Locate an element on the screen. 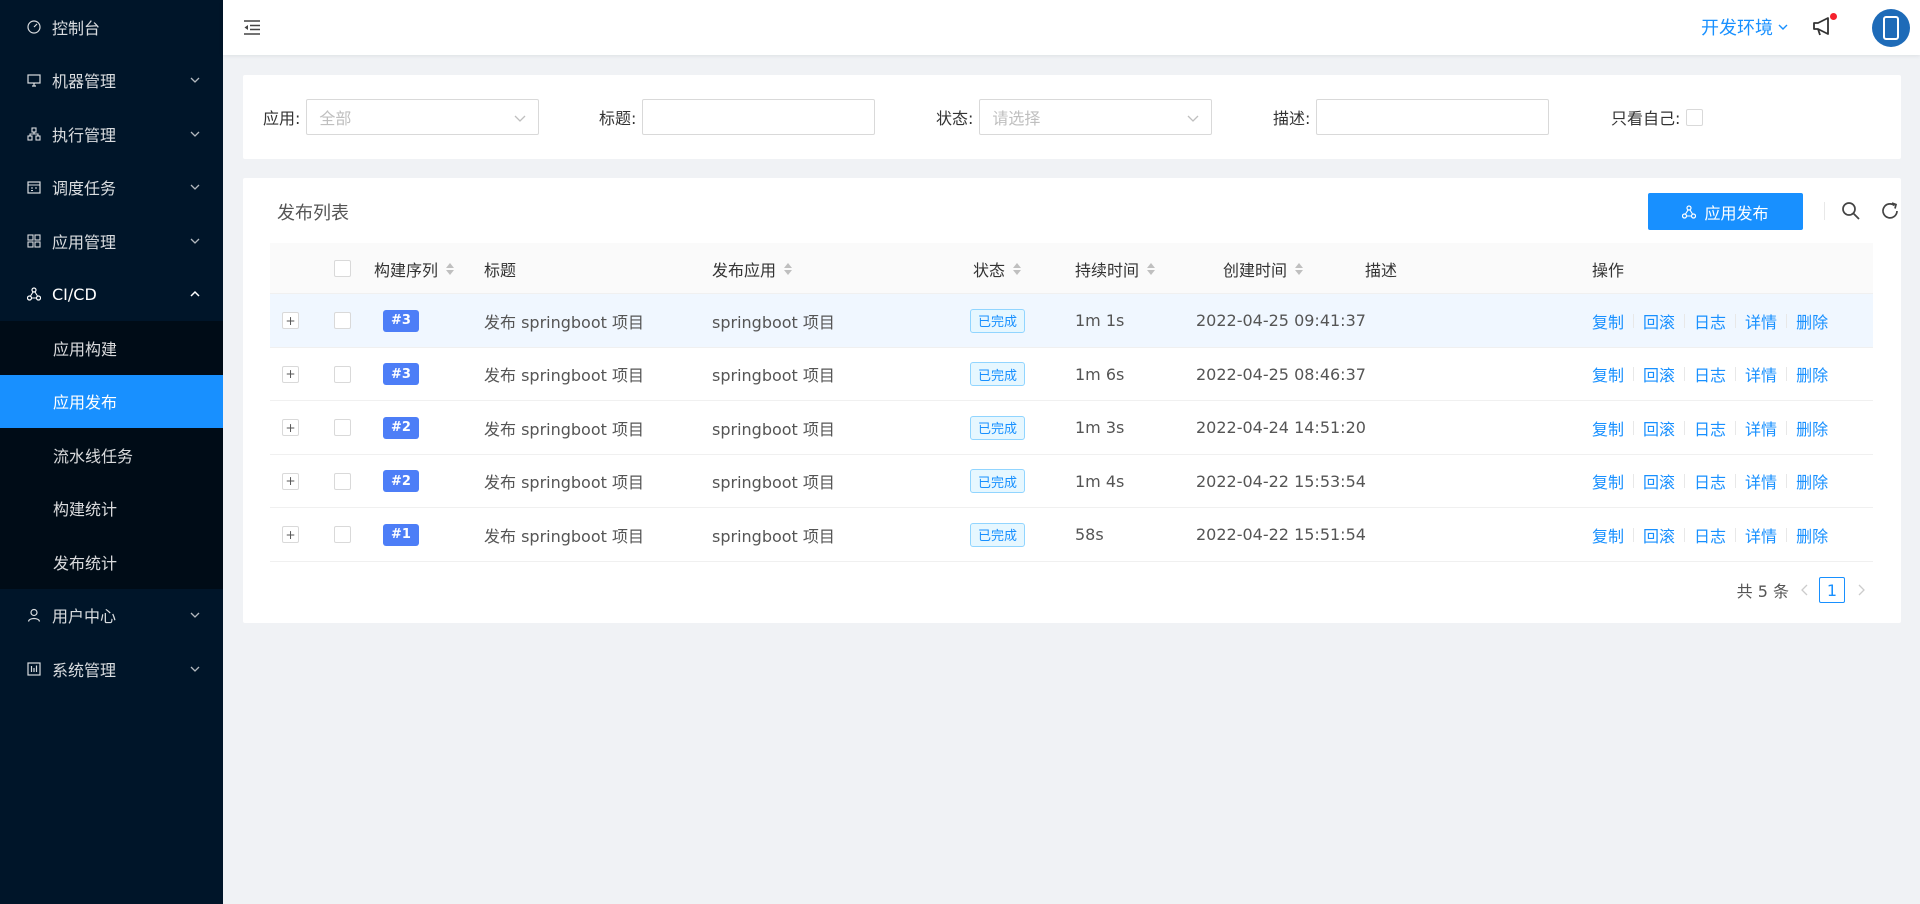  card-title: 发布列表 is located at coordinates (313, 213).